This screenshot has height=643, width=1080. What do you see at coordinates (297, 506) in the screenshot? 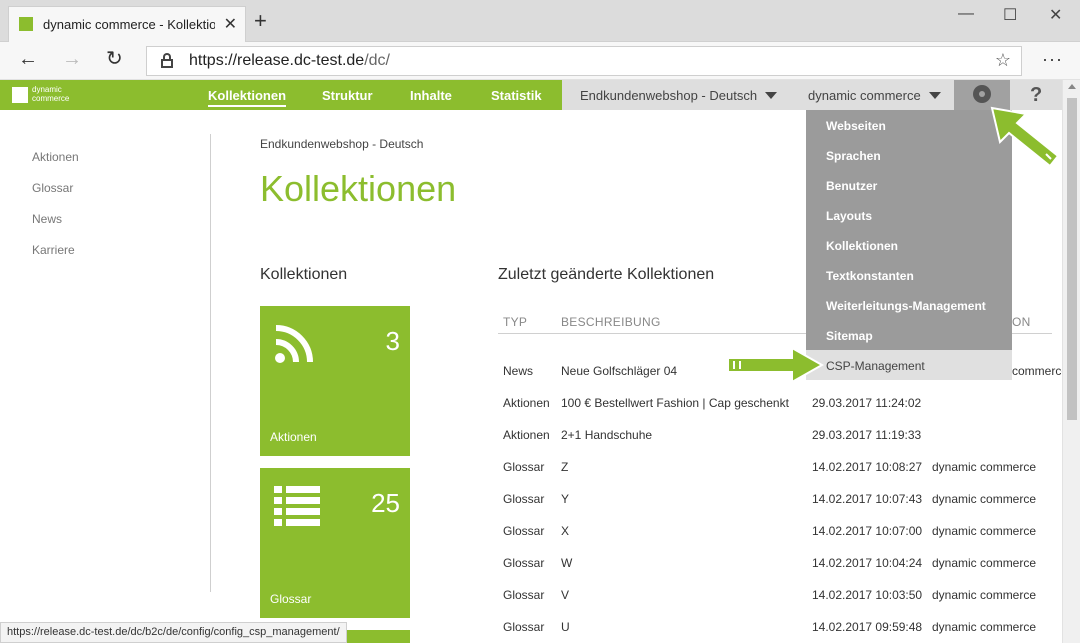
I see `list-icon` at bounding box center [297, 506].